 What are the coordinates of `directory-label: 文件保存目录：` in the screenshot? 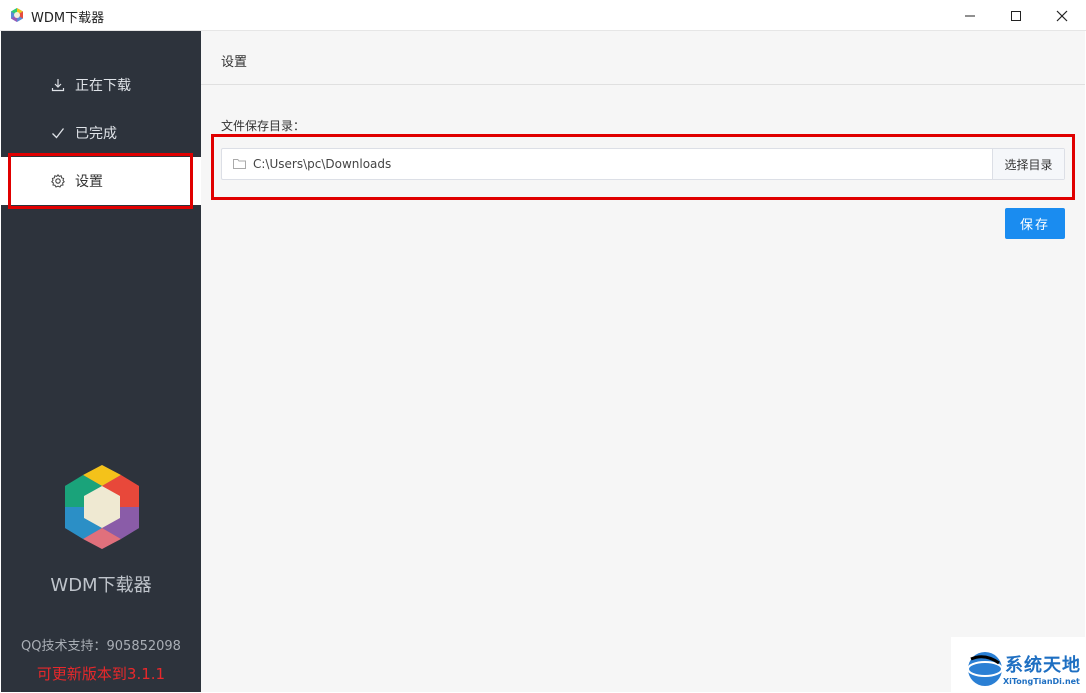 It's located at (263, 126).